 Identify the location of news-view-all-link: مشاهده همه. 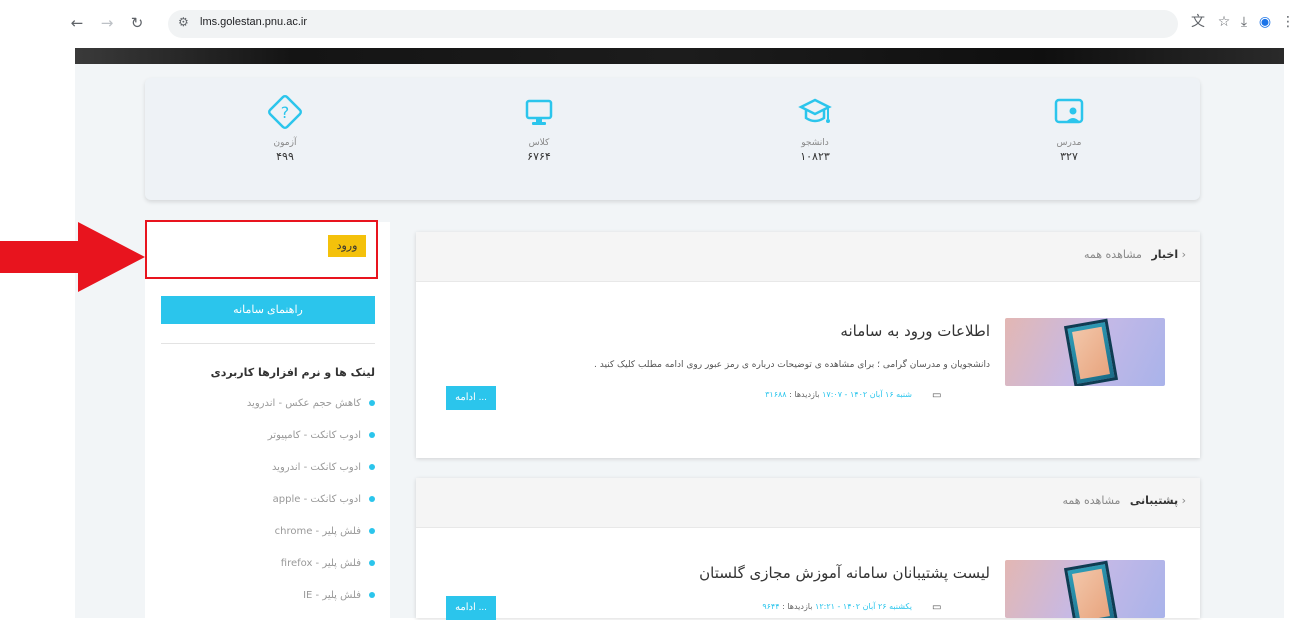
(1113, 254).